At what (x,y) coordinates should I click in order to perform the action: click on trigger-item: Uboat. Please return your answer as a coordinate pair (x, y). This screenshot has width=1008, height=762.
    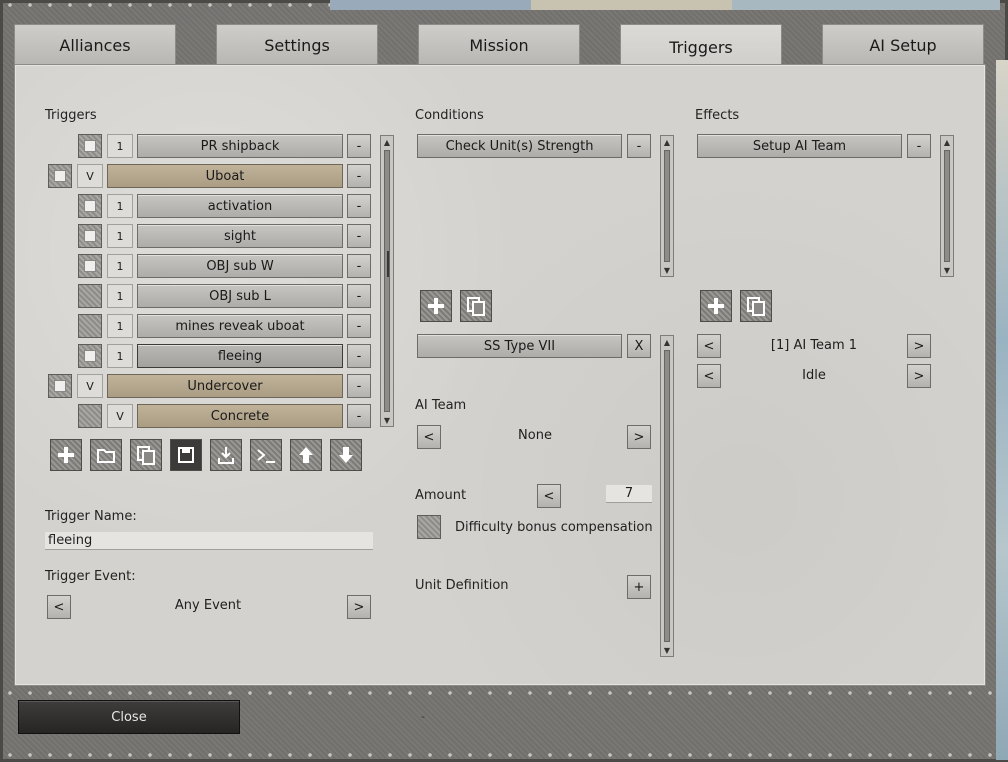
    Looking at the image, I should click on (225, 176).